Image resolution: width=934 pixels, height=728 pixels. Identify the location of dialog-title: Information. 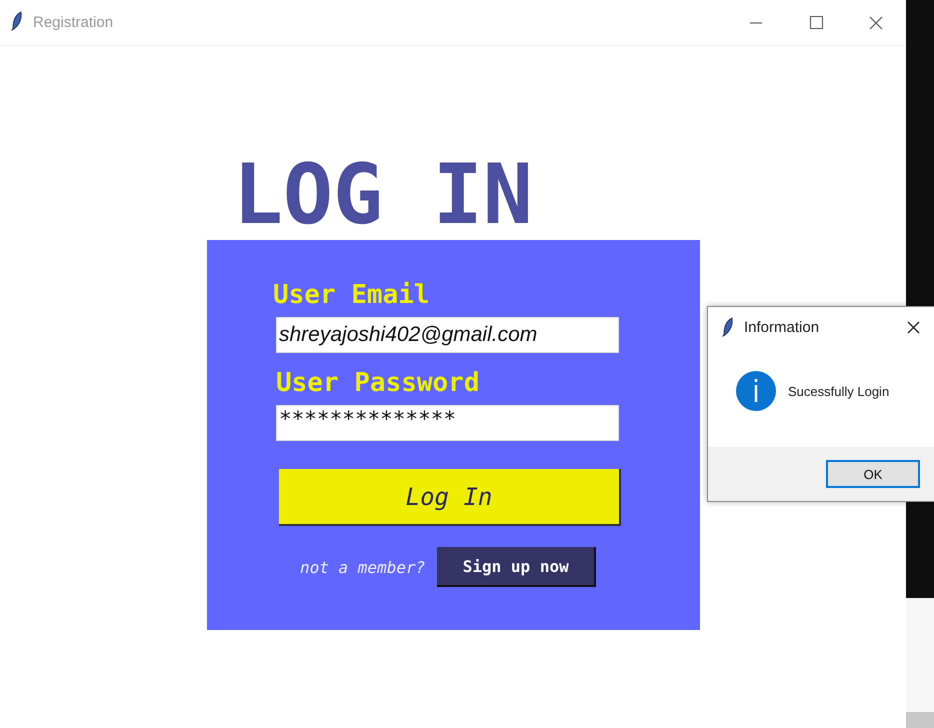
(782, 327).